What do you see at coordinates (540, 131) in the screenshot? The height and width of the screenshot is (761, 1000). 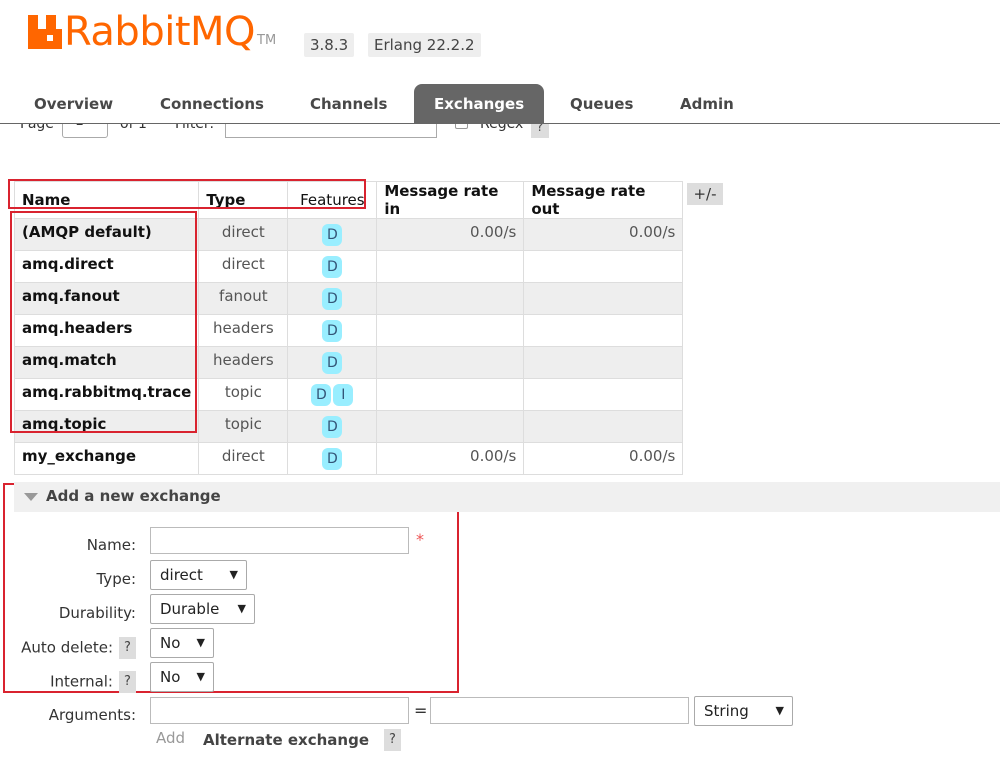 I see `regex-help-icon: ?` at bounding box center [540, 131].